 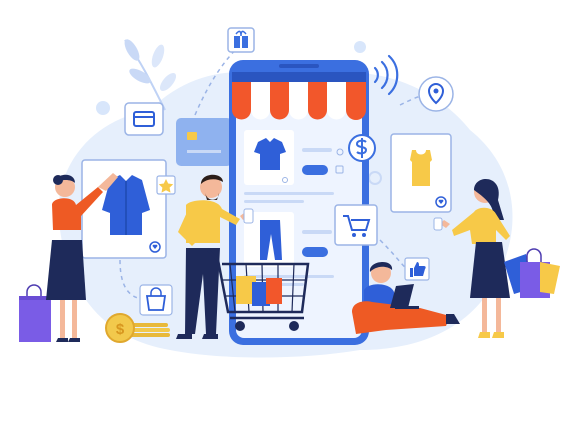 I want to click on thumbs-up-icon, so click(x=417, y=269).